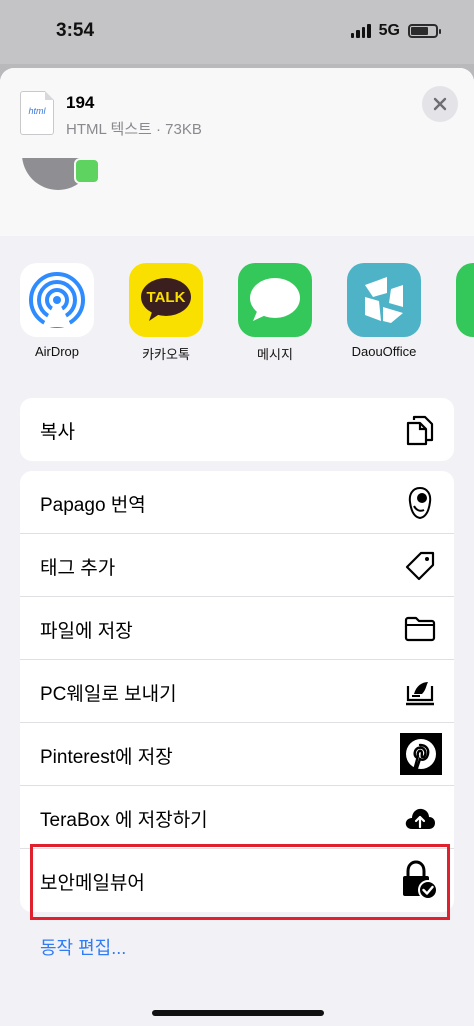  What do you see at coordinates (237, 197) in the screenshot?
I see `airdrop-people-strip` at bounding box center [237, 197].